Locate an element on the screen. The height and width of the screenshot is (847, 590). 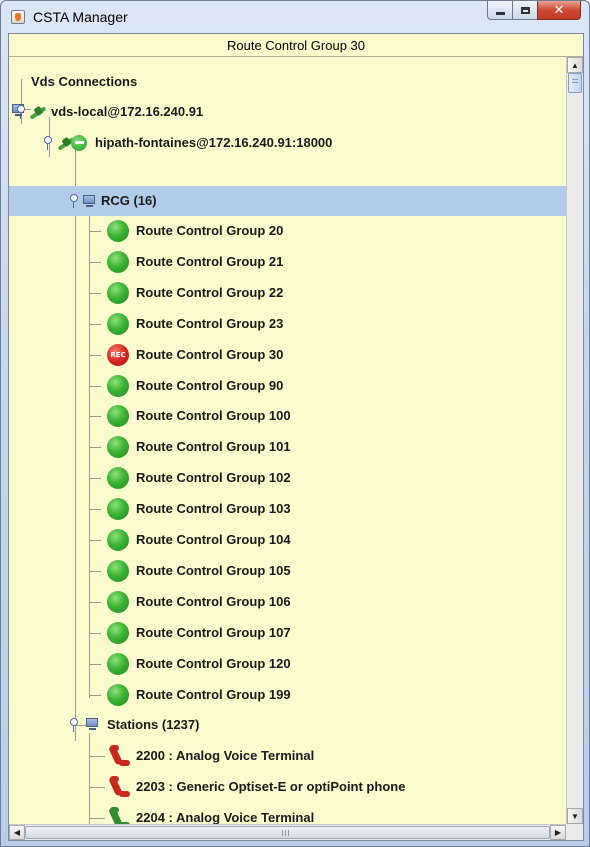
maximize-icon is located at coordinates (525, 10).